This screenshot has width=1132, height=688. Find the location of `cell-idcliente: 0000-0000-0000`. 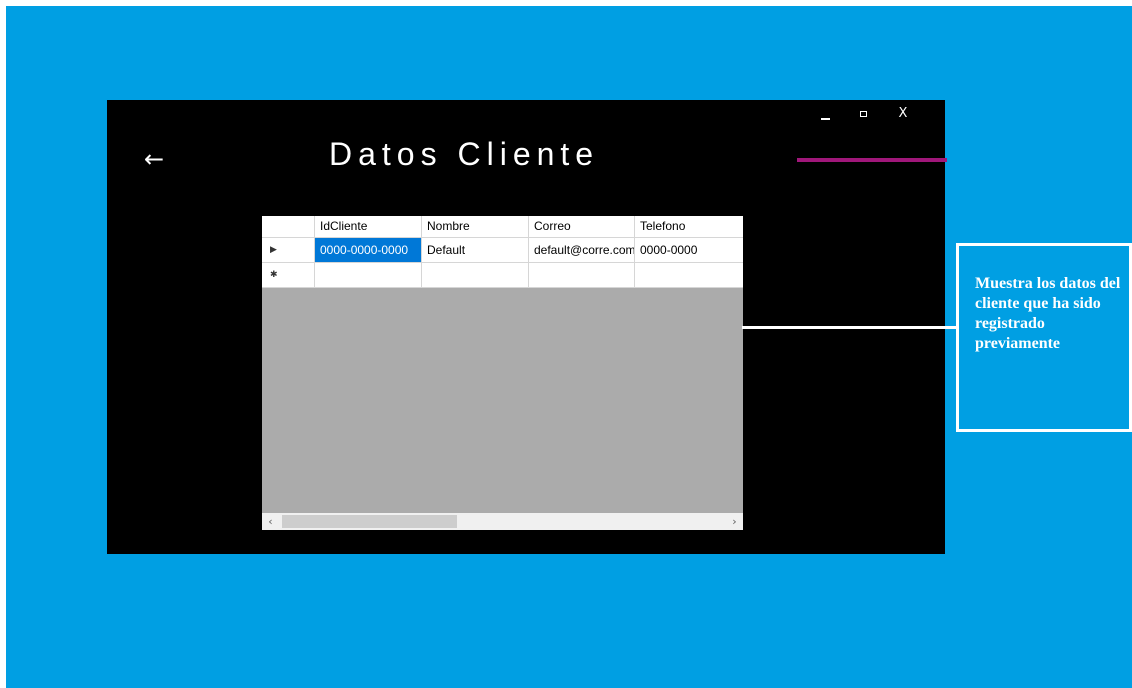

cell-idcliente: 0000-0000-0000 is located at coordinates (368, 250).